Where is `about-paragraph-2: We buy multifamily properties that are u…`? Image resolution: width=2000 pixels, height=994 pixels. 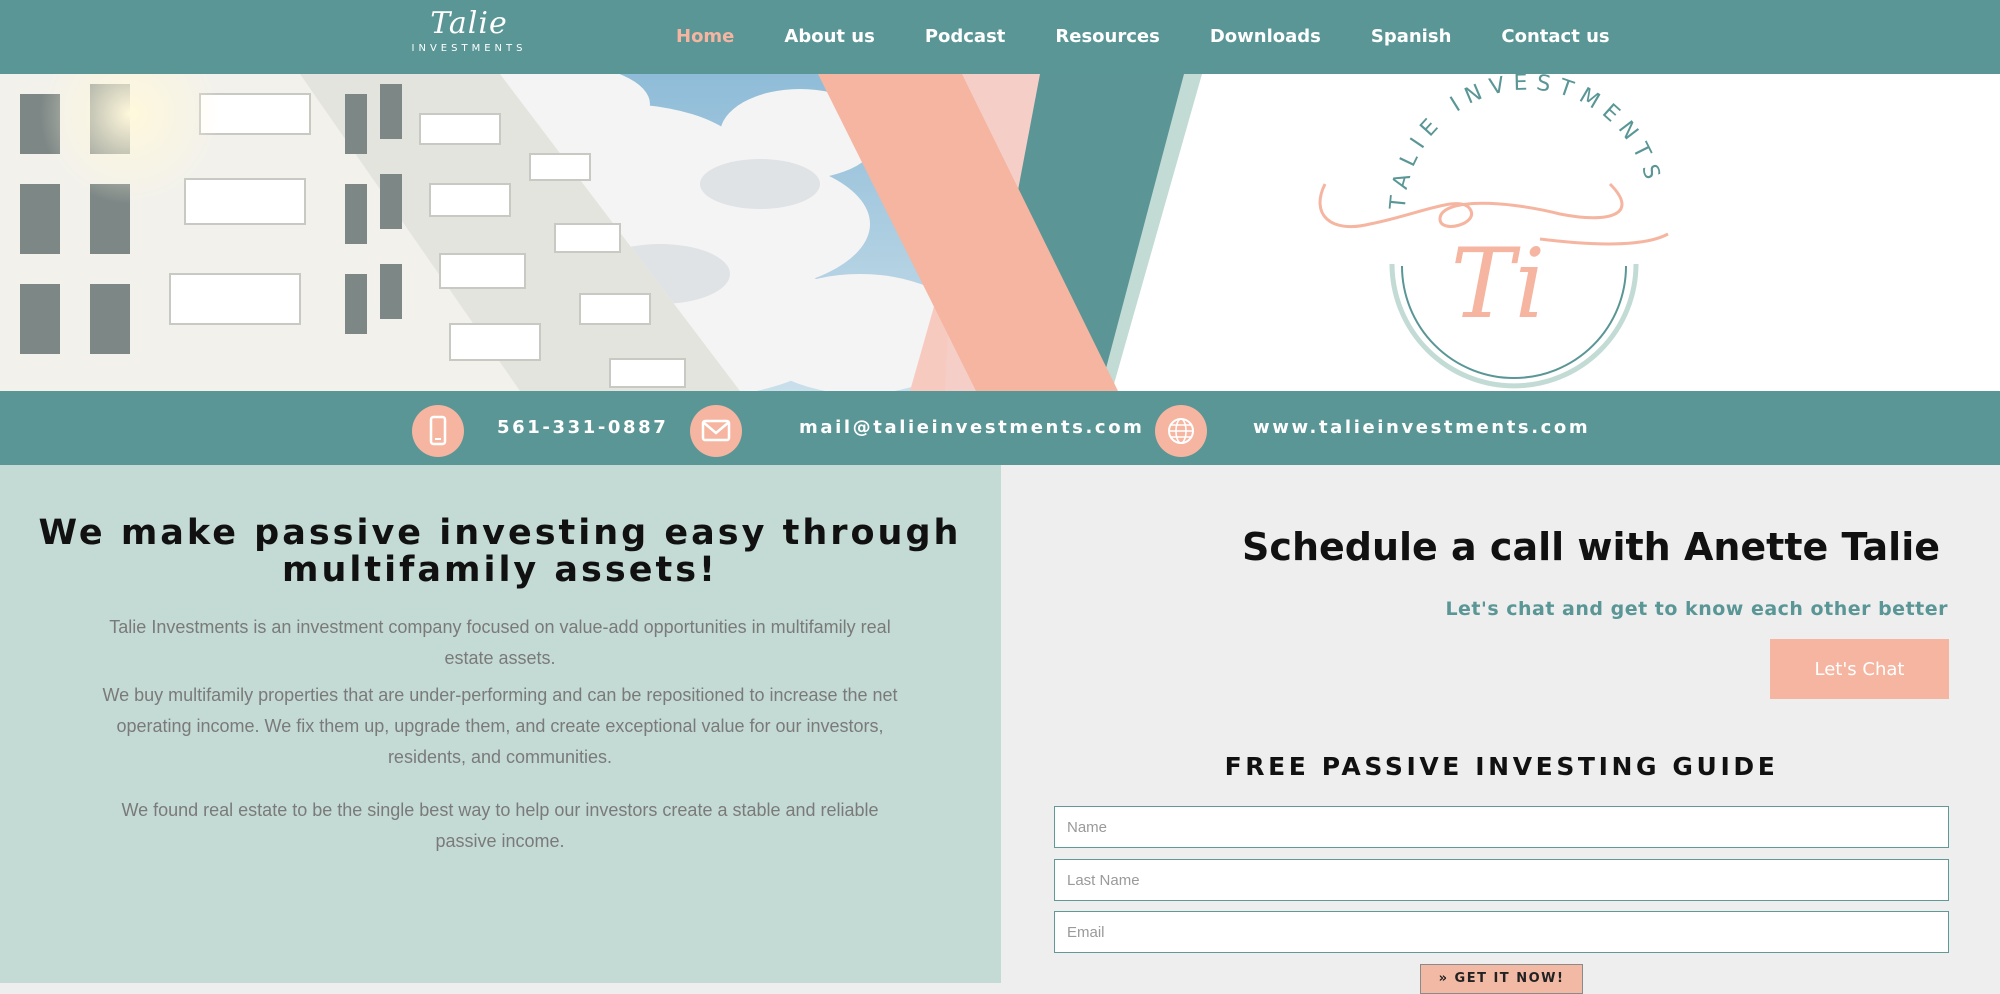 about-paragraph-2: We buy multifamily properties that are u… is located at coordinates (500, 726).